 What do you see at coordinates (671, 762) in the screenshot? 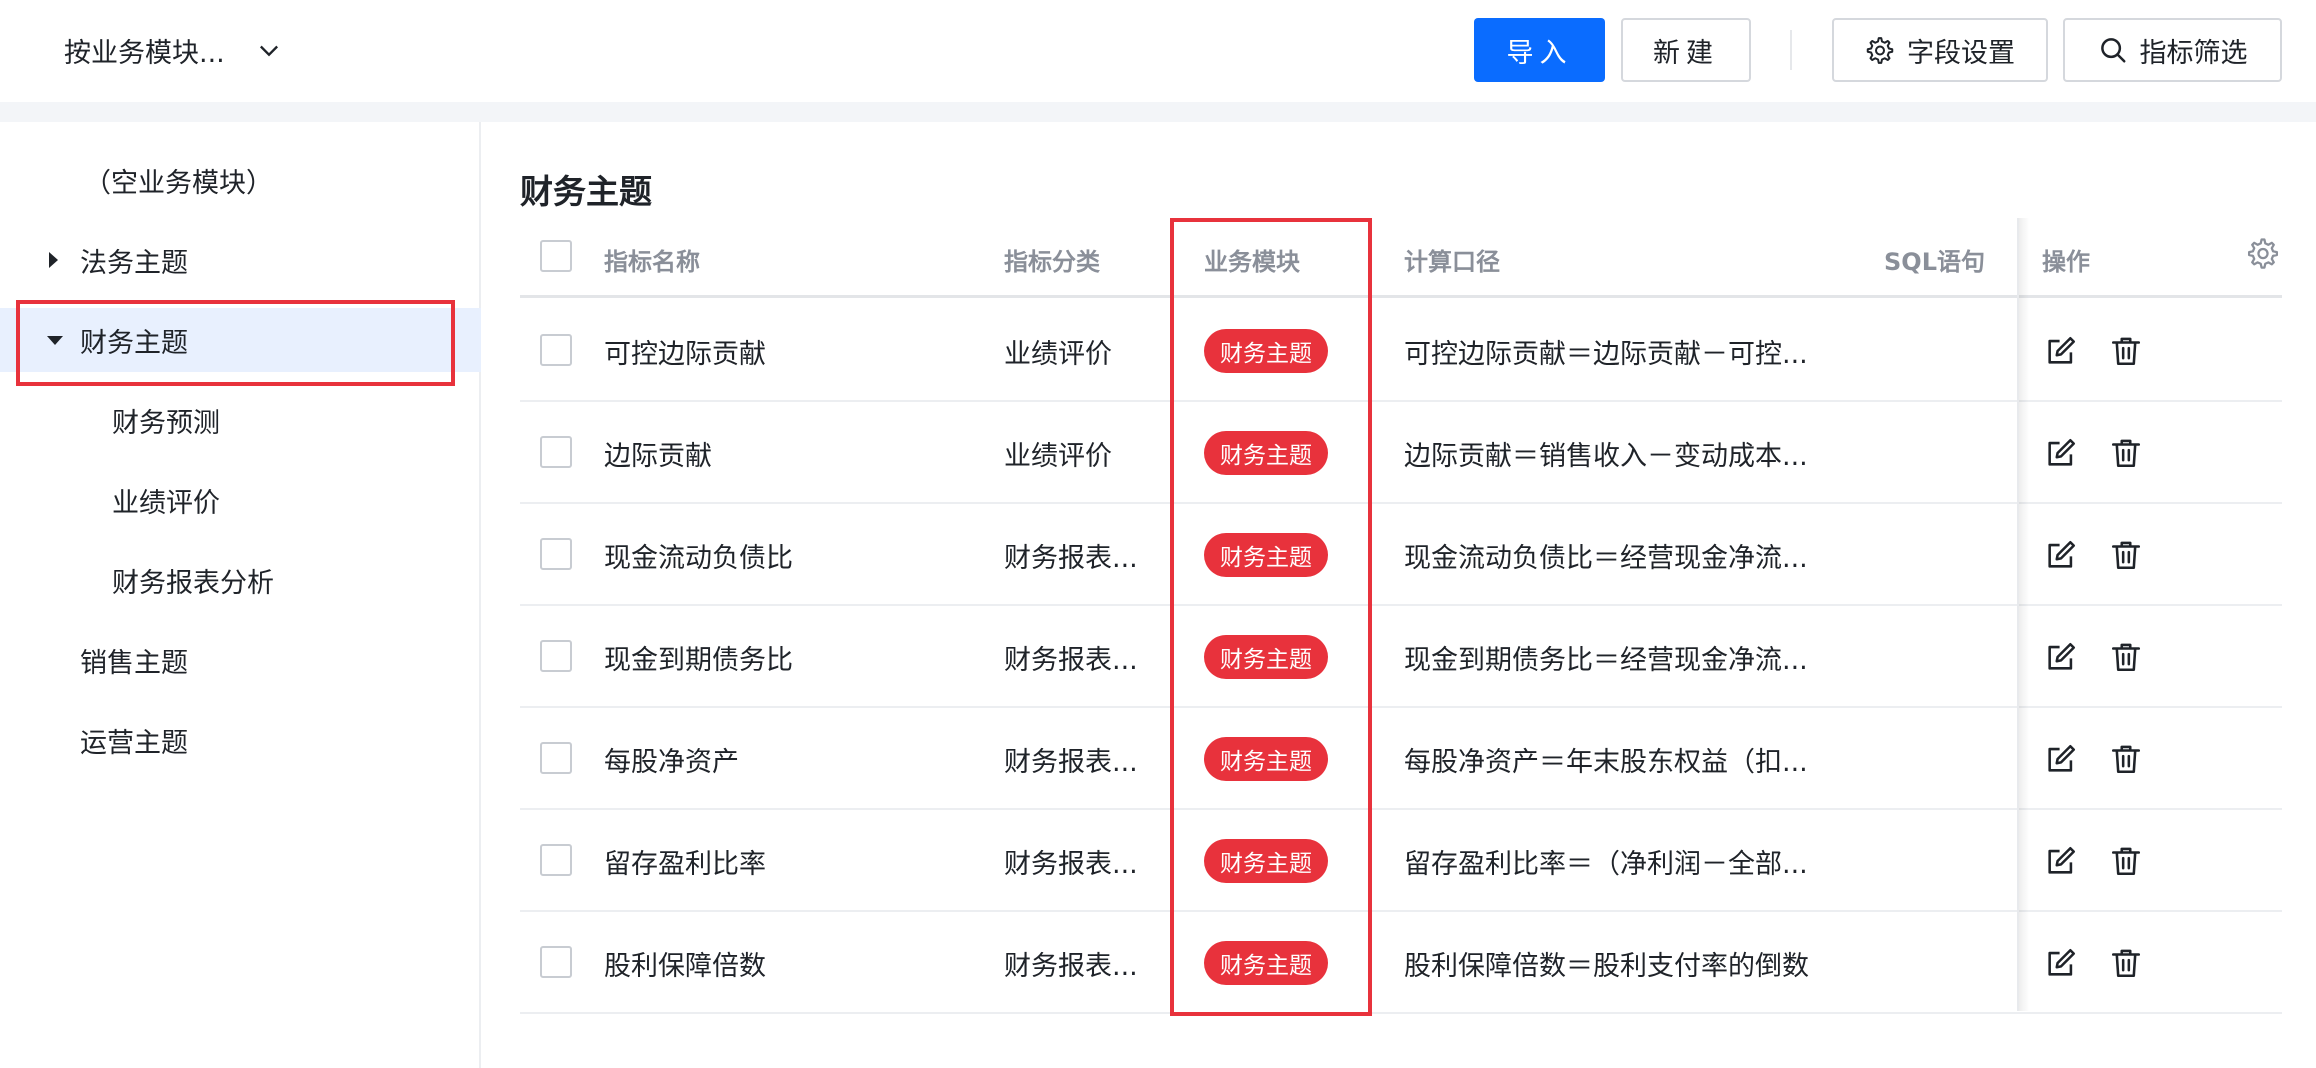
I see `indicator-name: 每股净资产` at bounding box center [671, 762].